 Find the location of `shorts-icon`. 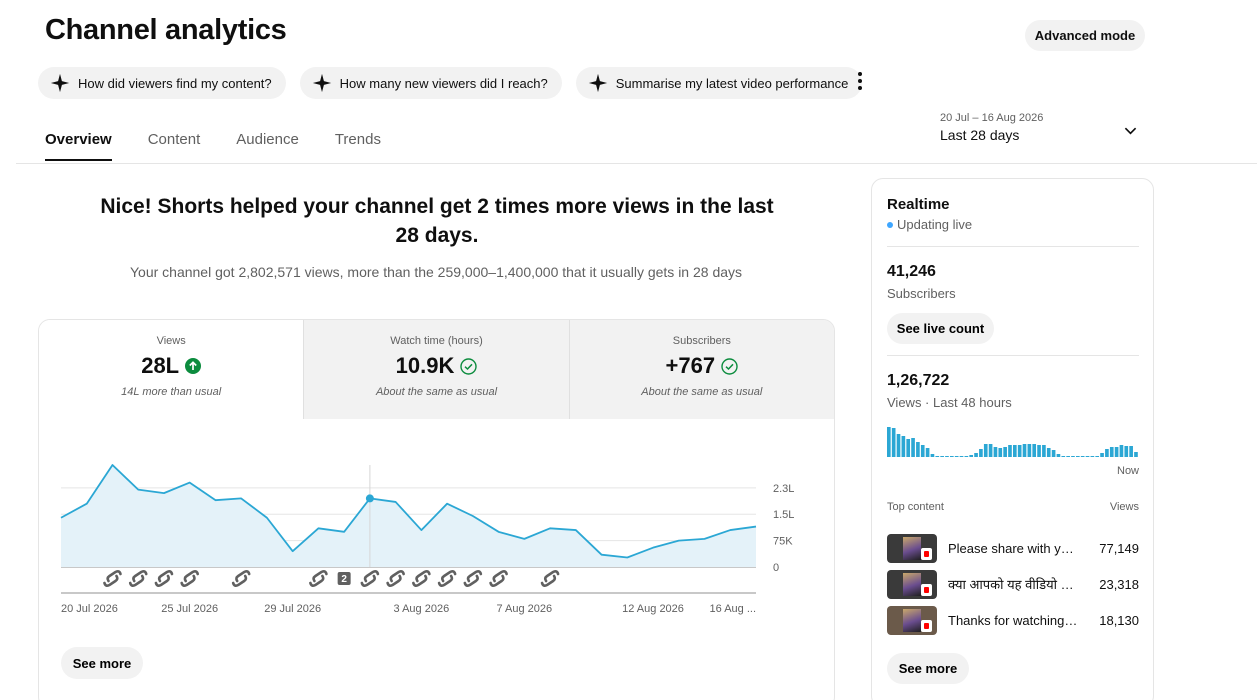

shorts-icon is located at coordinates (926, 625).